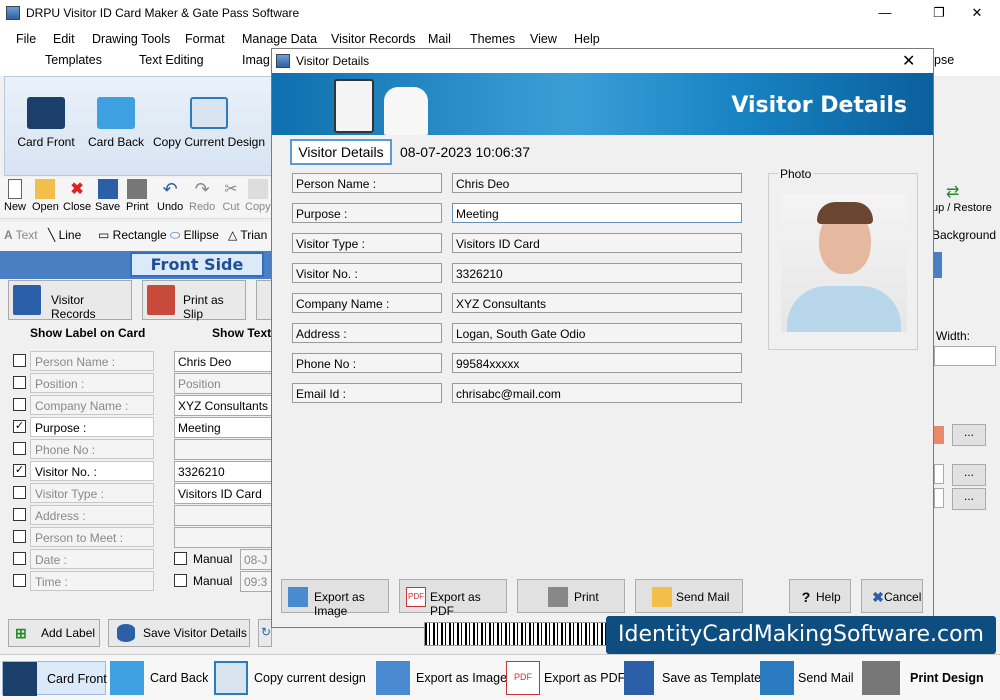 The height and width of the screenshot is (700, 1000). Describe the element at coordinates (264, 300) in the screenshot. I see `more-button` at that location.